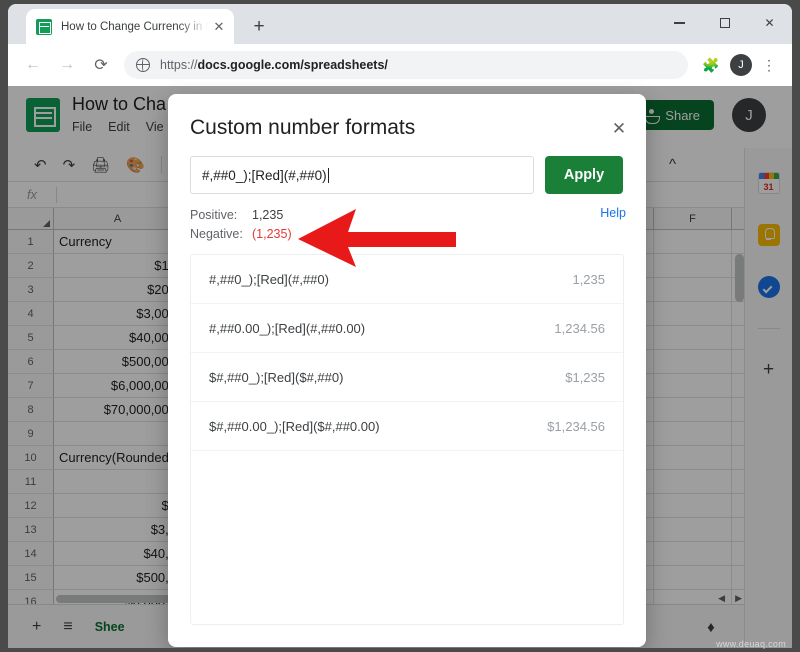 This screenshot has height=652, width=800. I want to click on add-sheet-icon: +, so click(36, 627).